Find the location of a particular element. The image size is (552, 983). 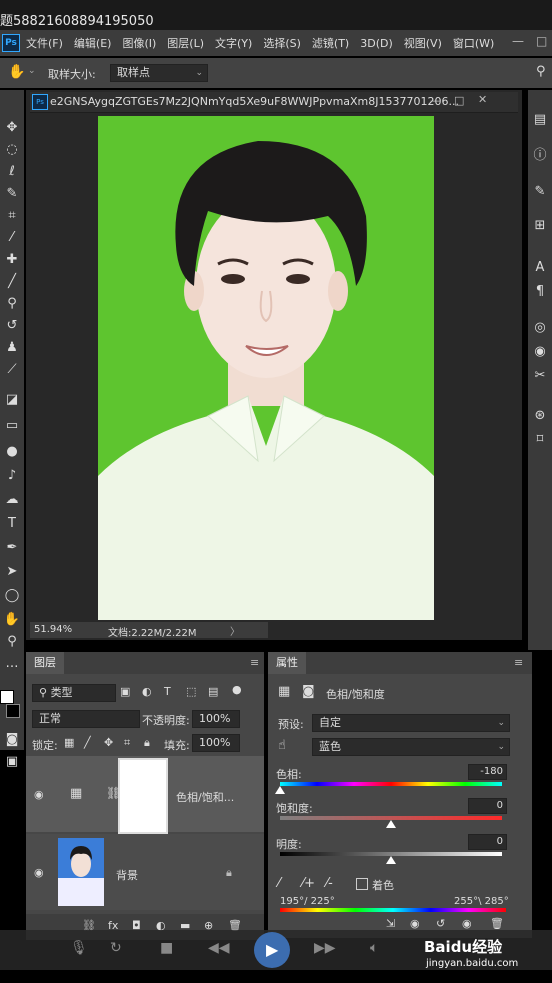

menu-type: 文字(Y) is located at coordinates (233, 43).